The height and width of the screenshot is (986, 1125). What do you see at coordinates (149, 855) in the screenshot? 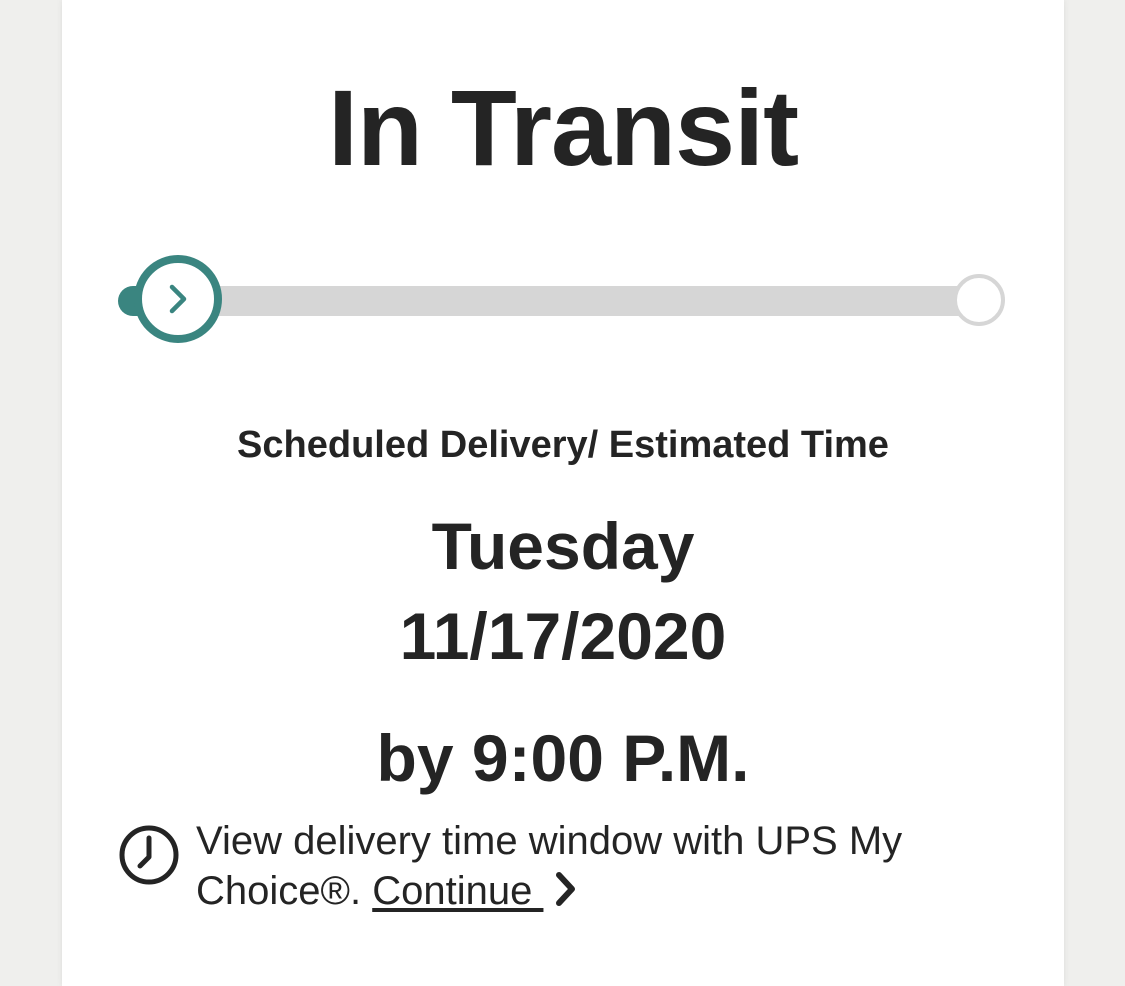
I see `clock-icon` at bounding box center [149, 855].